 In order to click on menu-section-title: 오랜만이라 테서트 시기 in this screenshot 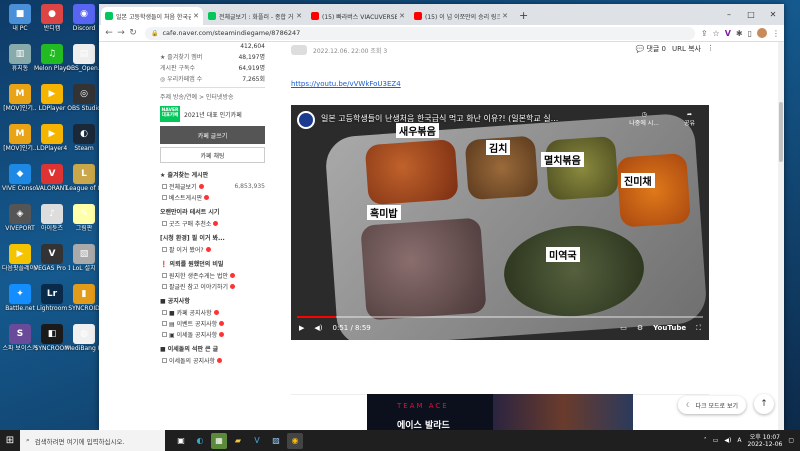, I will do `click(212, 210)`.